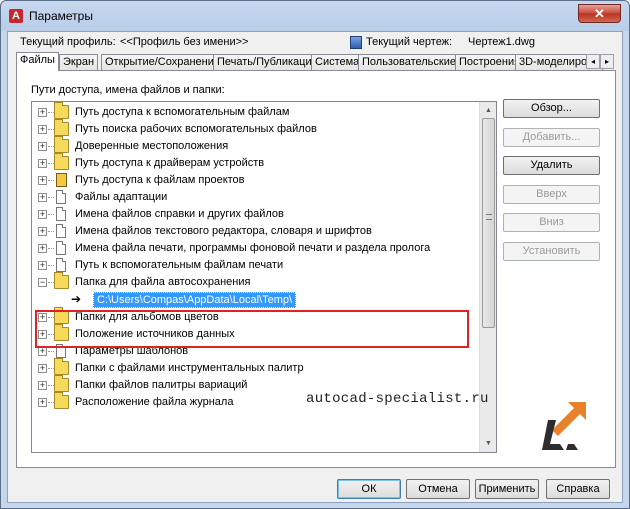  Describe the element at coordinates (607, 61) in the screenshot. I see `tab-scroll-right-icon: ▸` at that location.